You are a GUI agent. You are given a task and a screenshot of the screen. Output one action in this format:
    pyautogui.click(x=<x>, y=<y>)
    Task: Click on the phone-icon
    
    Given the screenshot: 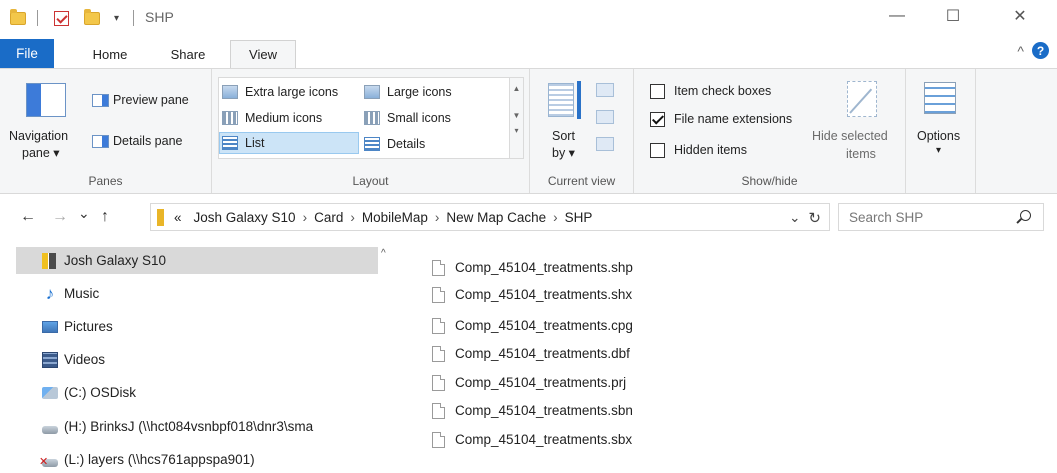 What is the action you would take?
    pyautogui.click(x=50, y=260)
    